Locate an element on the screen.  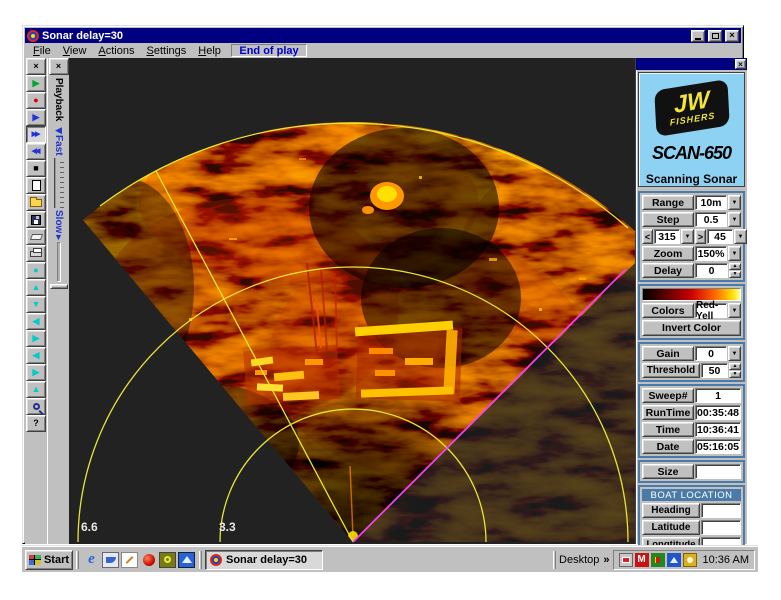
step-forward-icon: ▶ is located at coordinates (36, 117).